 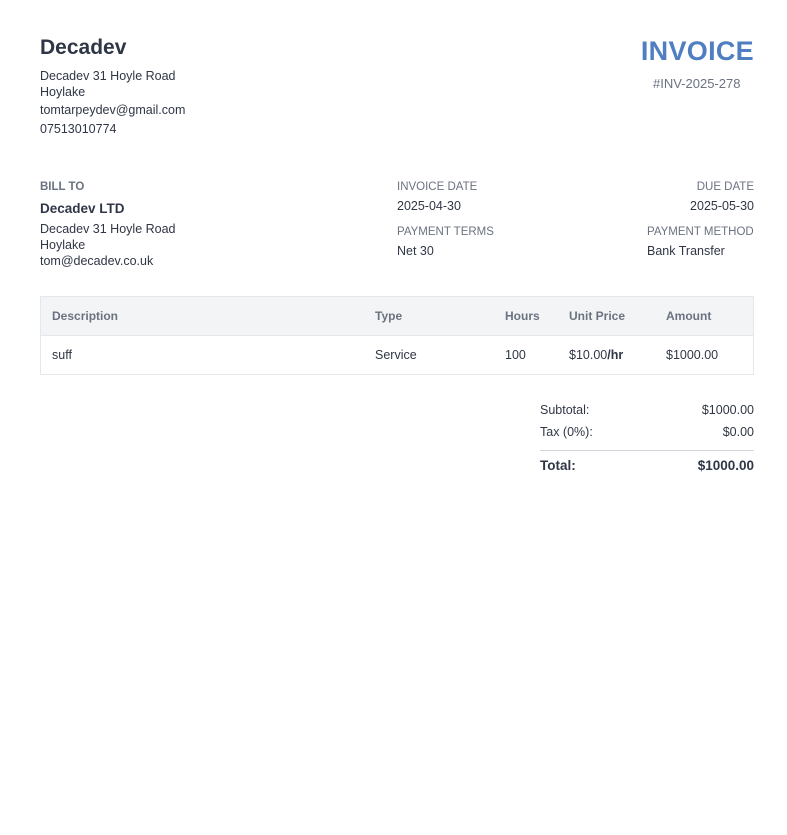 I want to click on column-header-amount: Amount, so click(x=689, y=316).